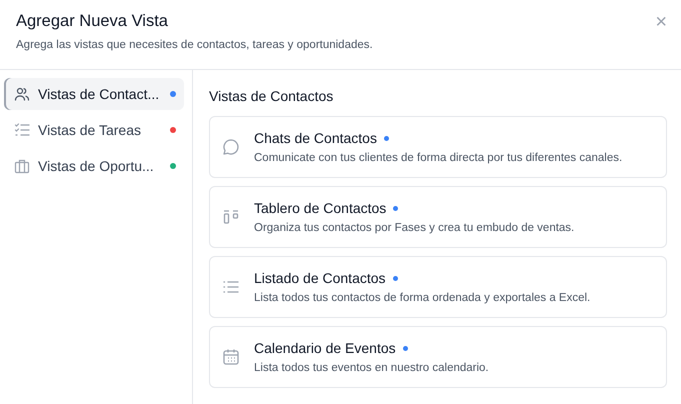 This screenshot has height=404, width=681. I want to click on card-description: Organiza tus contactos por Fases y crea tu embudo de ventas., so click(414, 228).